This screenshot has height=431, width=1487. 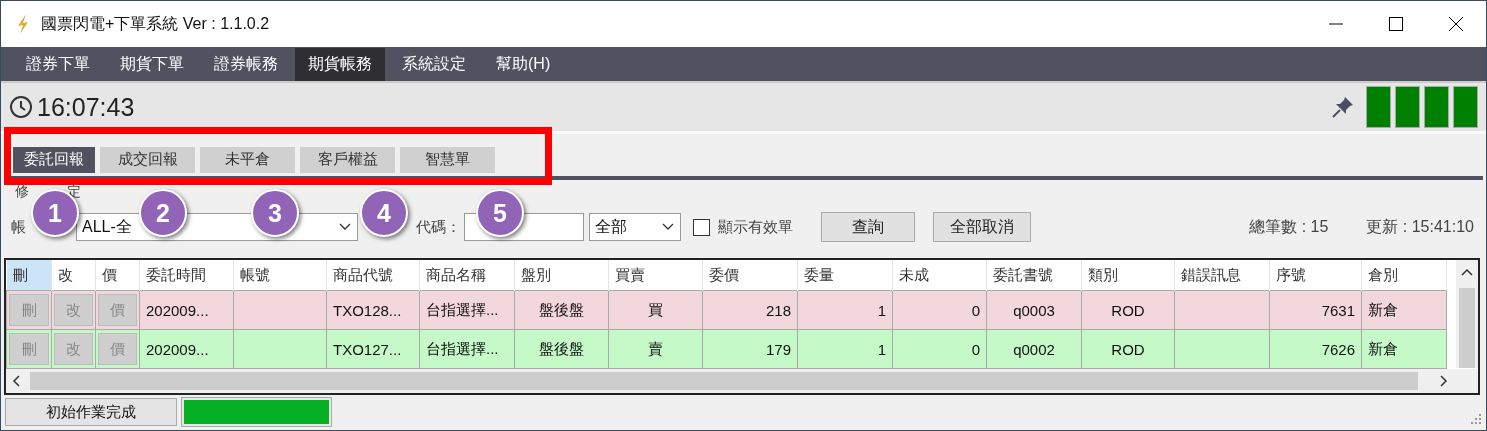 What do you see at coordinates (384, 213) in the screenshot?
I see `step-tooltip: 4` at bounding box center [384, 213].